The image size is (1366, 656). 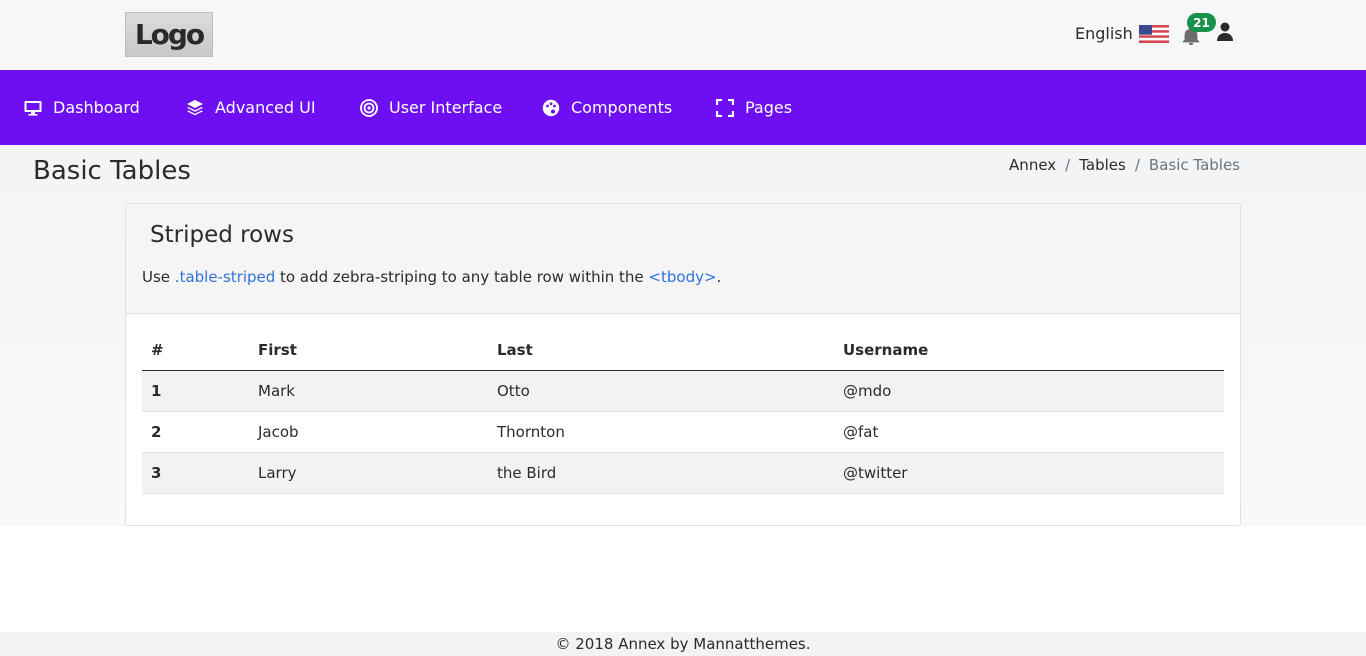 I want to click on page-title: Basic Tables, so click(x=112, y=171).